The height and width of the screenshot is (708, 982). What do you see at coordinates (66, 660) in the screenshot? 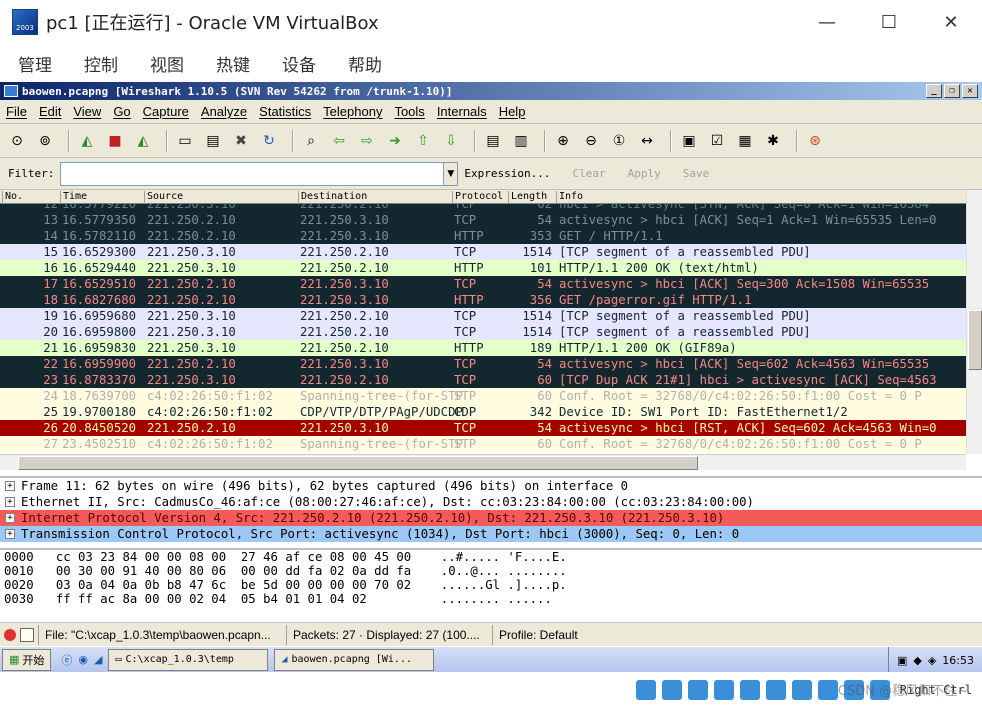
I see `ie-icon: ⓔ` at bounding box center [66, 660].